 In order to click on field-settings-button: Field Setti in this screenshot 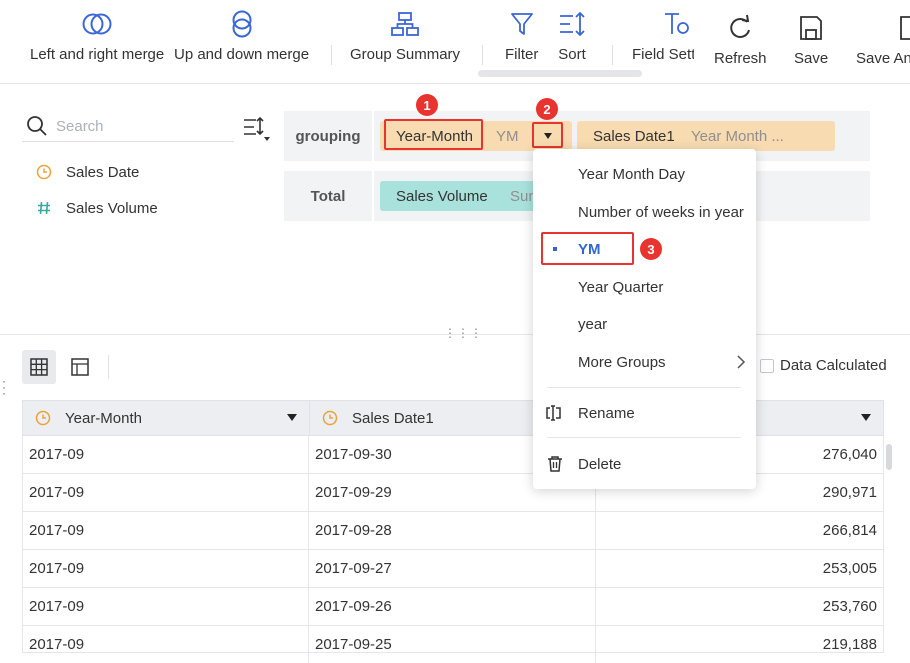, I will do `click(663, 36)`.